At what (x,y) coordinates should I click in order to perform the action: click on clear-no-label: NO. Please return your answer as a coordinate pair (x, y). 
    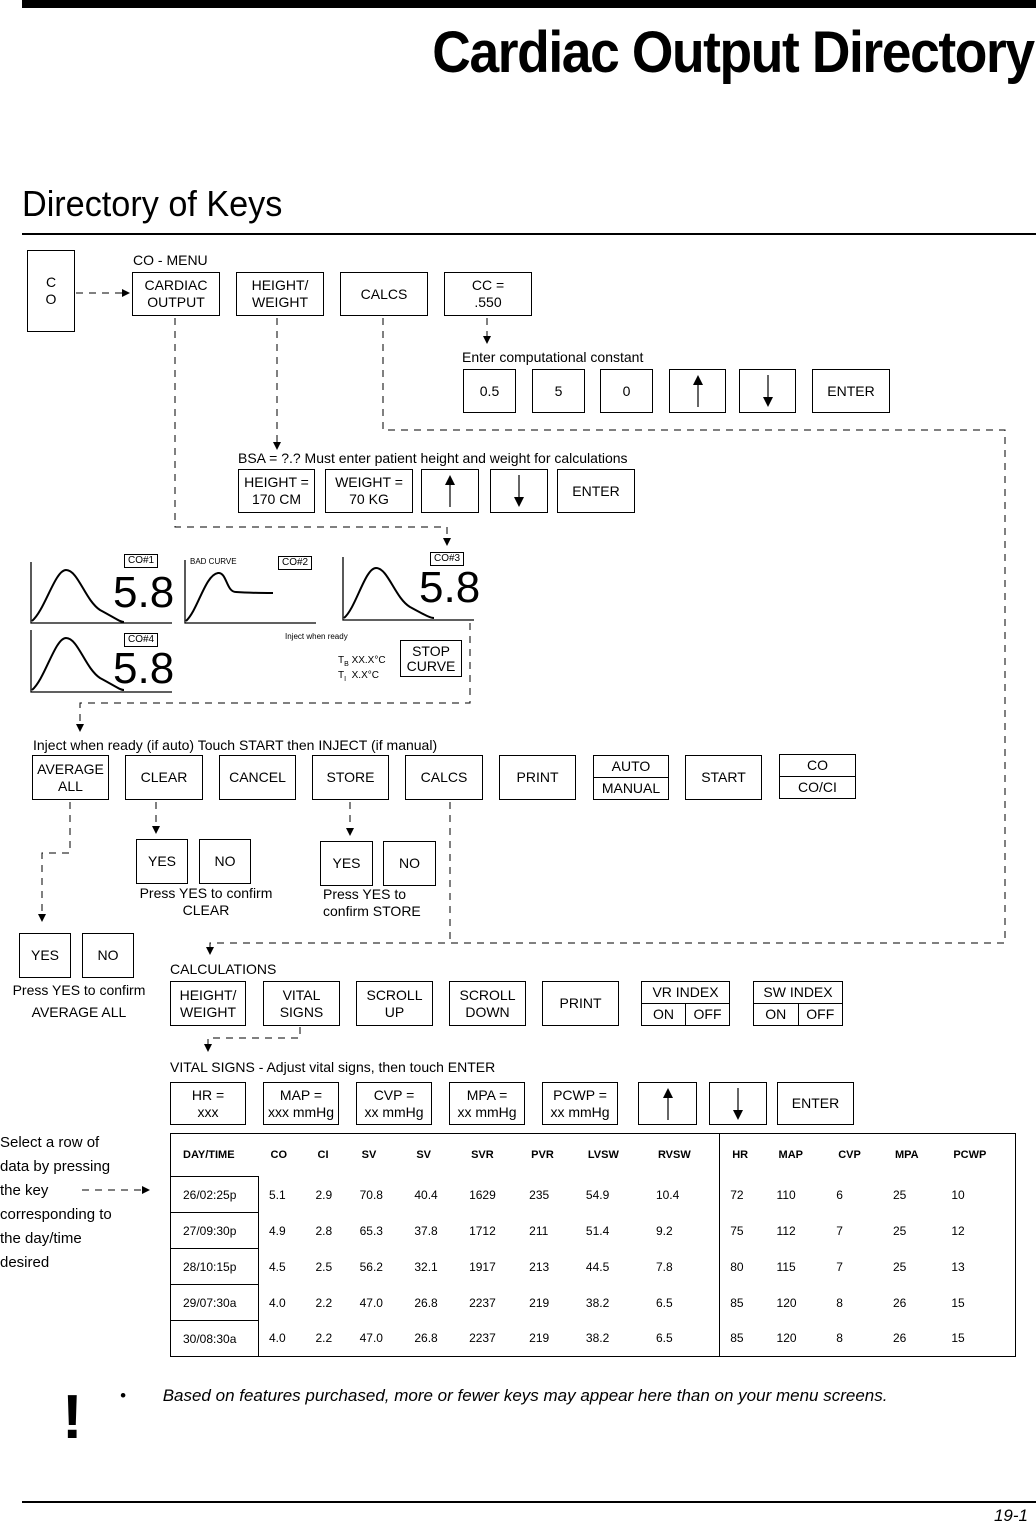
    Looking at the image, I should click on (225, 861).